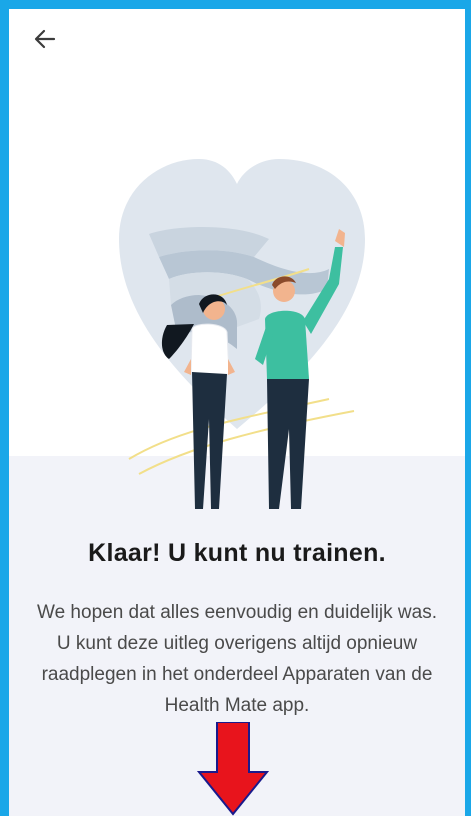 The width and height of the screenshot is (471, 816). I want to click on arrow-left-icon, so click(45, 39).